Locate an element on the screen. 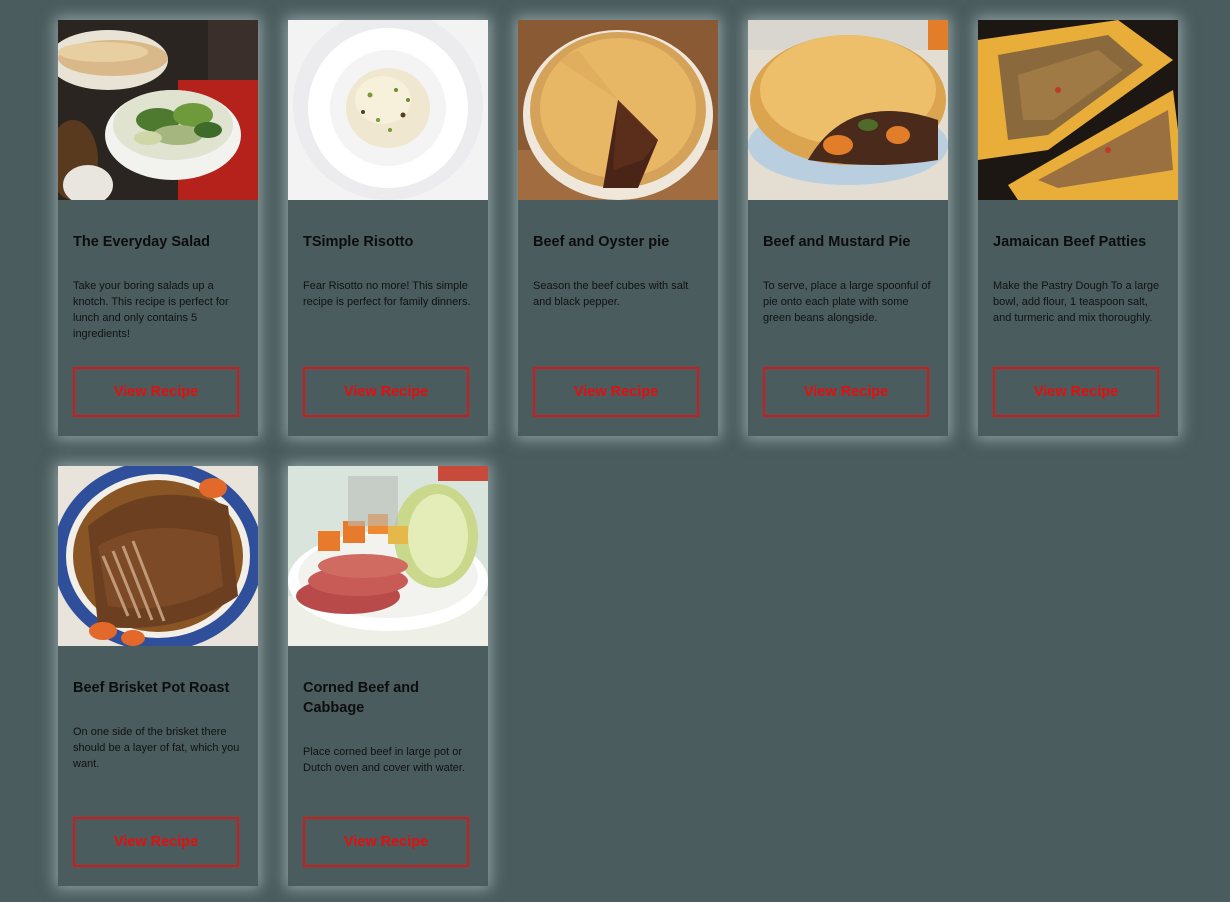  brisket-image is located at coordinates (158, 556).